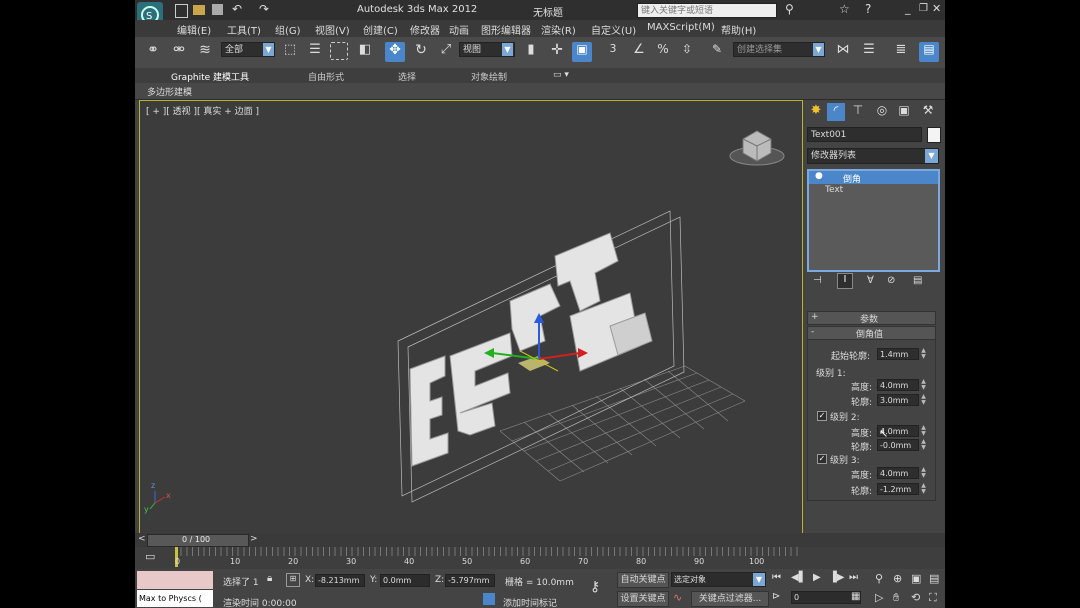 The image size is (1080, 608). What do you see at coordinates (817, 577) in the screenshot?
I see `play-icon: ▶` at bounding box center [817, 577].